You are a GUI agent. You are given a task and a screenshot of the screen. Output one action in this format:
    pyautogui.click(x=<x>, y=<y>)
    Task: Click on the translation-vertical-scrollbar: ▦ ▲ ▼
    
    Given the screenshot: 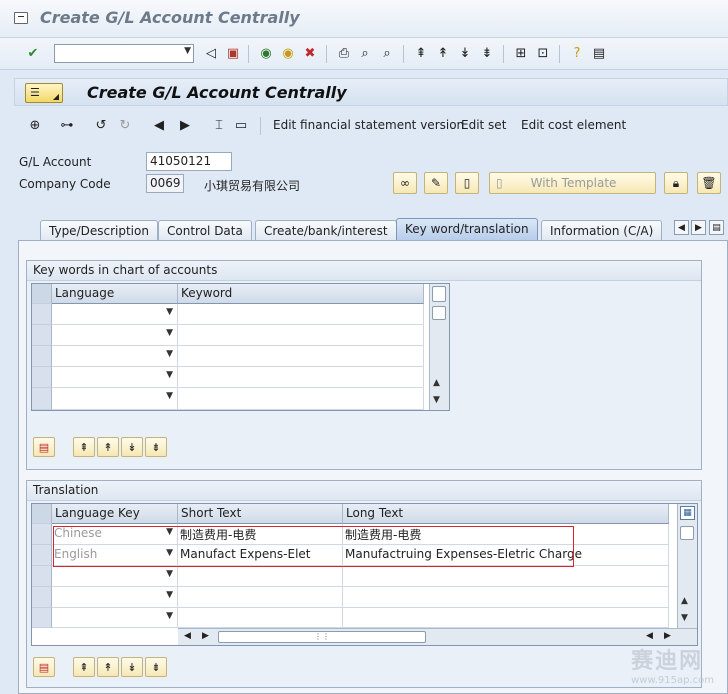 What is the action you would take?
    pyautogui.click(x=687, y=566)
    